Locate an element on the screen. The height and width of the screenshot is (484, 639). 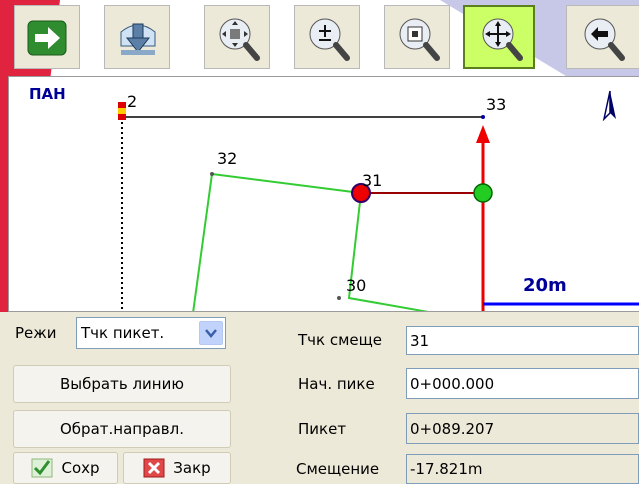
zoom-window-button is located at coordinates (417, 37).